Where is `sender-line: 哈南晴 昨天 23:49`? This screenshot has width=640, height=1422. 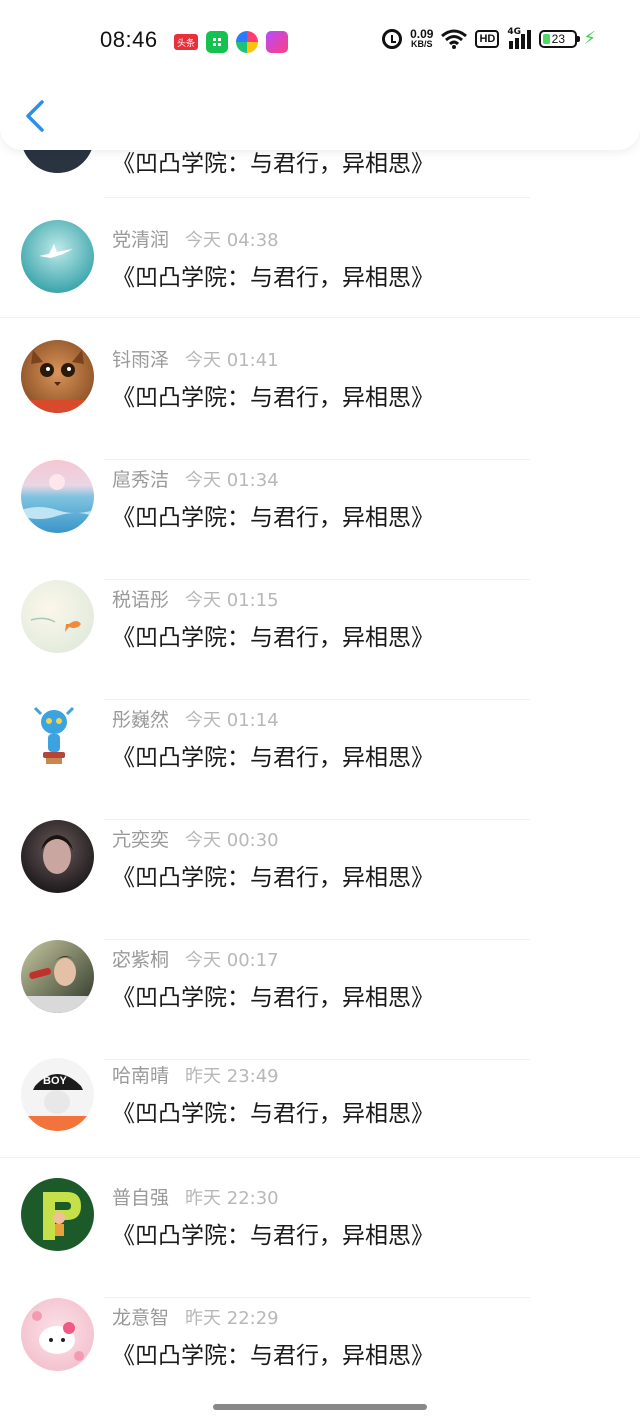 sender-line: 哈南晴 昨天 23:49 is located at coordinates (195, 1074).